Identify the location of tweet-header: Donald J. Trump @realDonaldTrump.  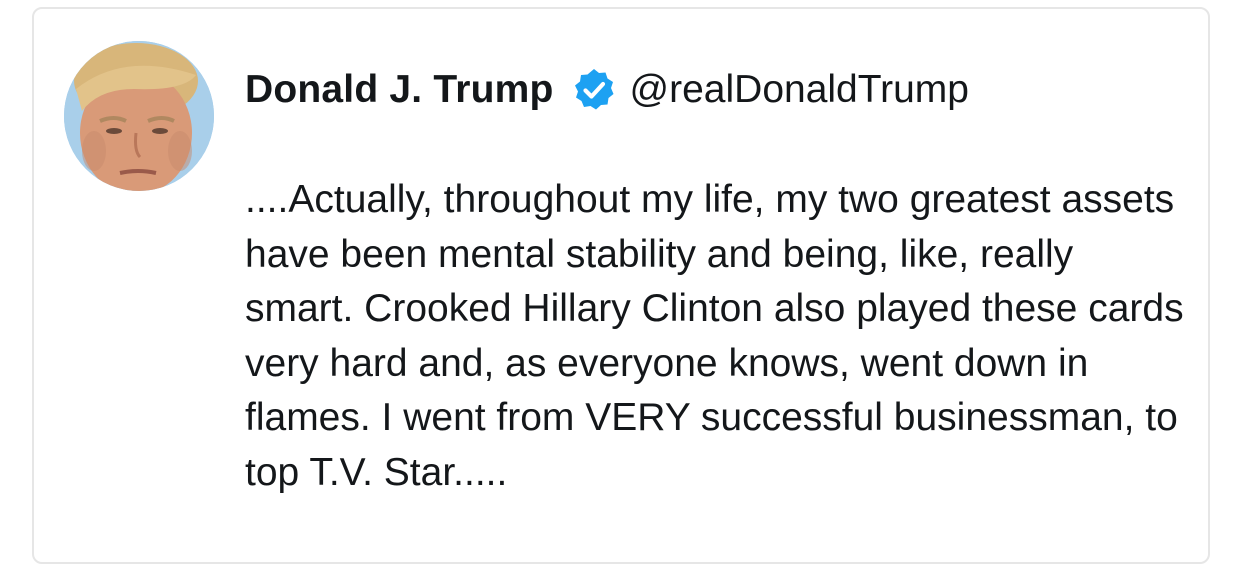
(607, 90).